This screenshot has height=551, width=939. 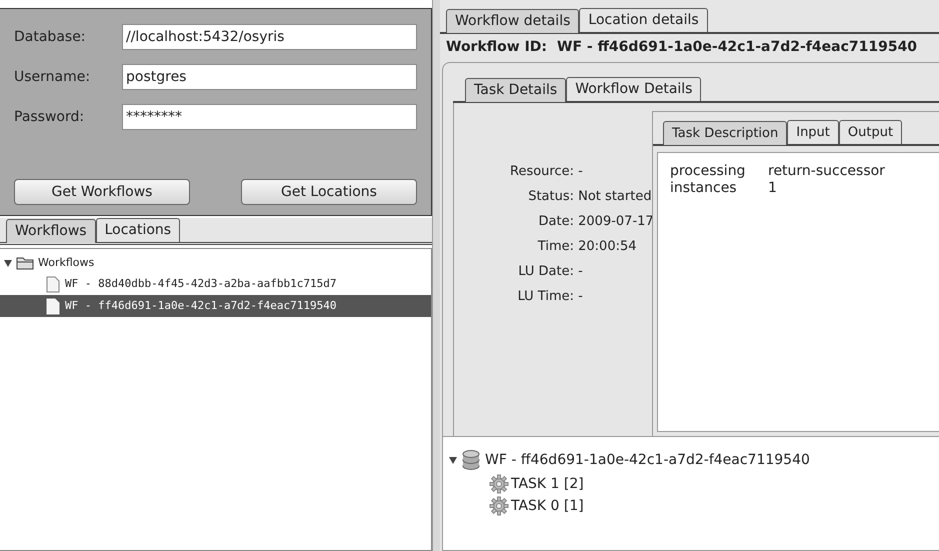 What do you see at coordinates (813, 132) in the screenshot?
I see `tab: Input` at bounding box center [813, 132].